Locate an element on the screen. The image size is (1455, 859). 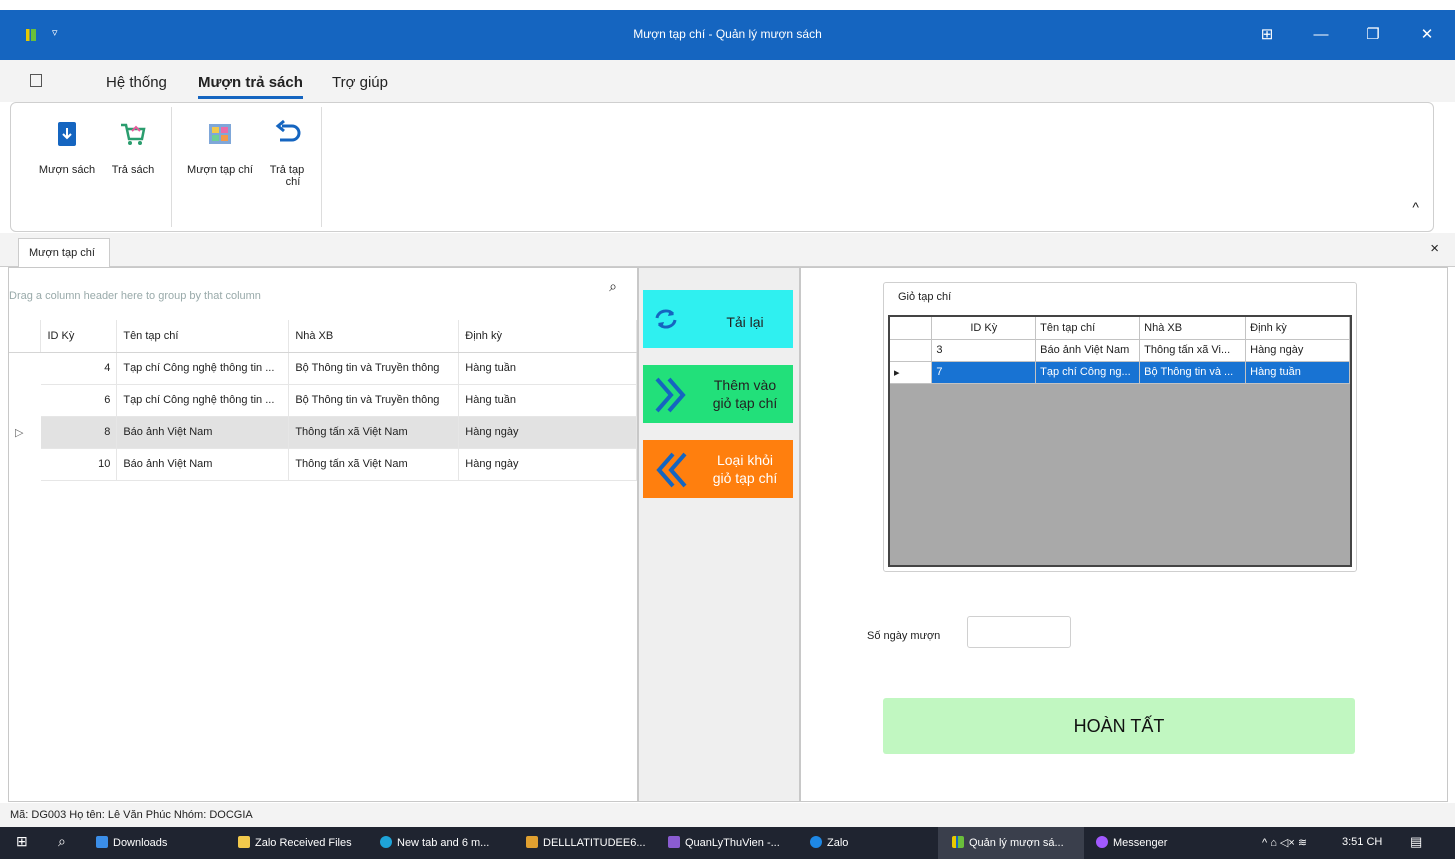
row-selected-indicator-icon: ▷ is located at coordinates (25, 432).